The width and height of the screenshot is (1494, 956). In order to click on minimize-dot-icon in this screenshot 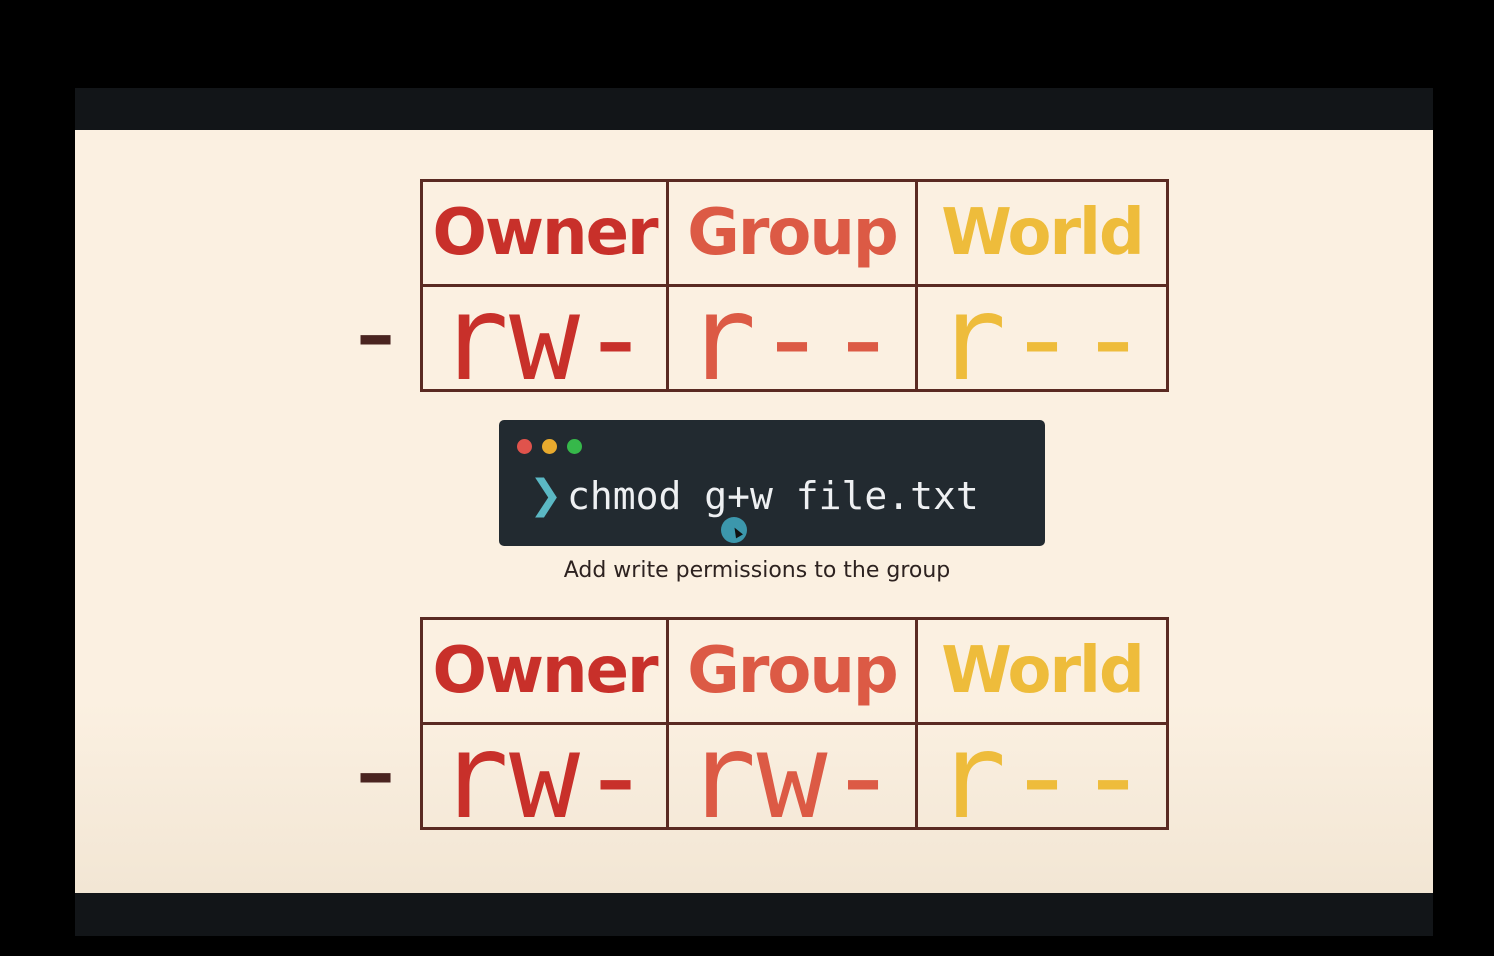, I will do `click(549, 446)`.